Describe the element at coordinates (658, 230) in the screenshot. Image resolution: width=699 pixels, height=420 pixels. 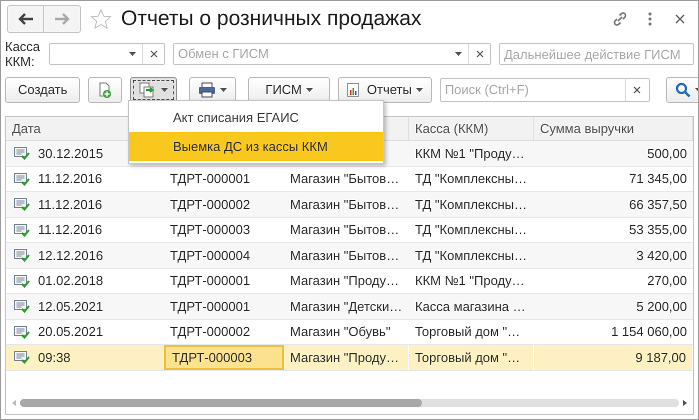
I see `table-cell-text: 53 355,00` at that location.